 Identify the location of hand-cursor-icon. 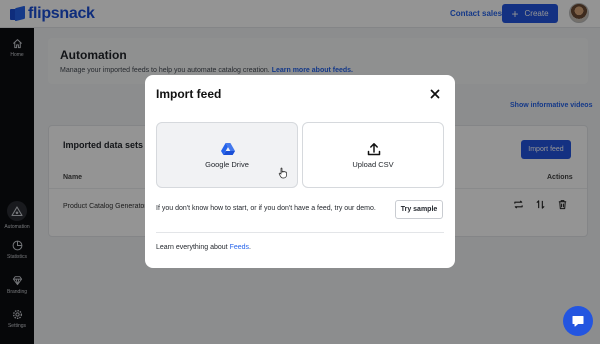
(282, 173).